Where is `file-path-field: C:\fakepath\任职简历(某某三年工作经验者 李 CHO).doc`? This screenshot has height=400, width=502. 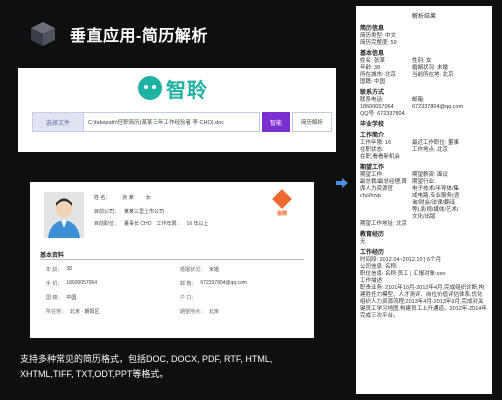
file-path-field: C:\fakepath\任职简历(某某三年工作经验者 李 CHO).doc is located at coordinates (172, 122).